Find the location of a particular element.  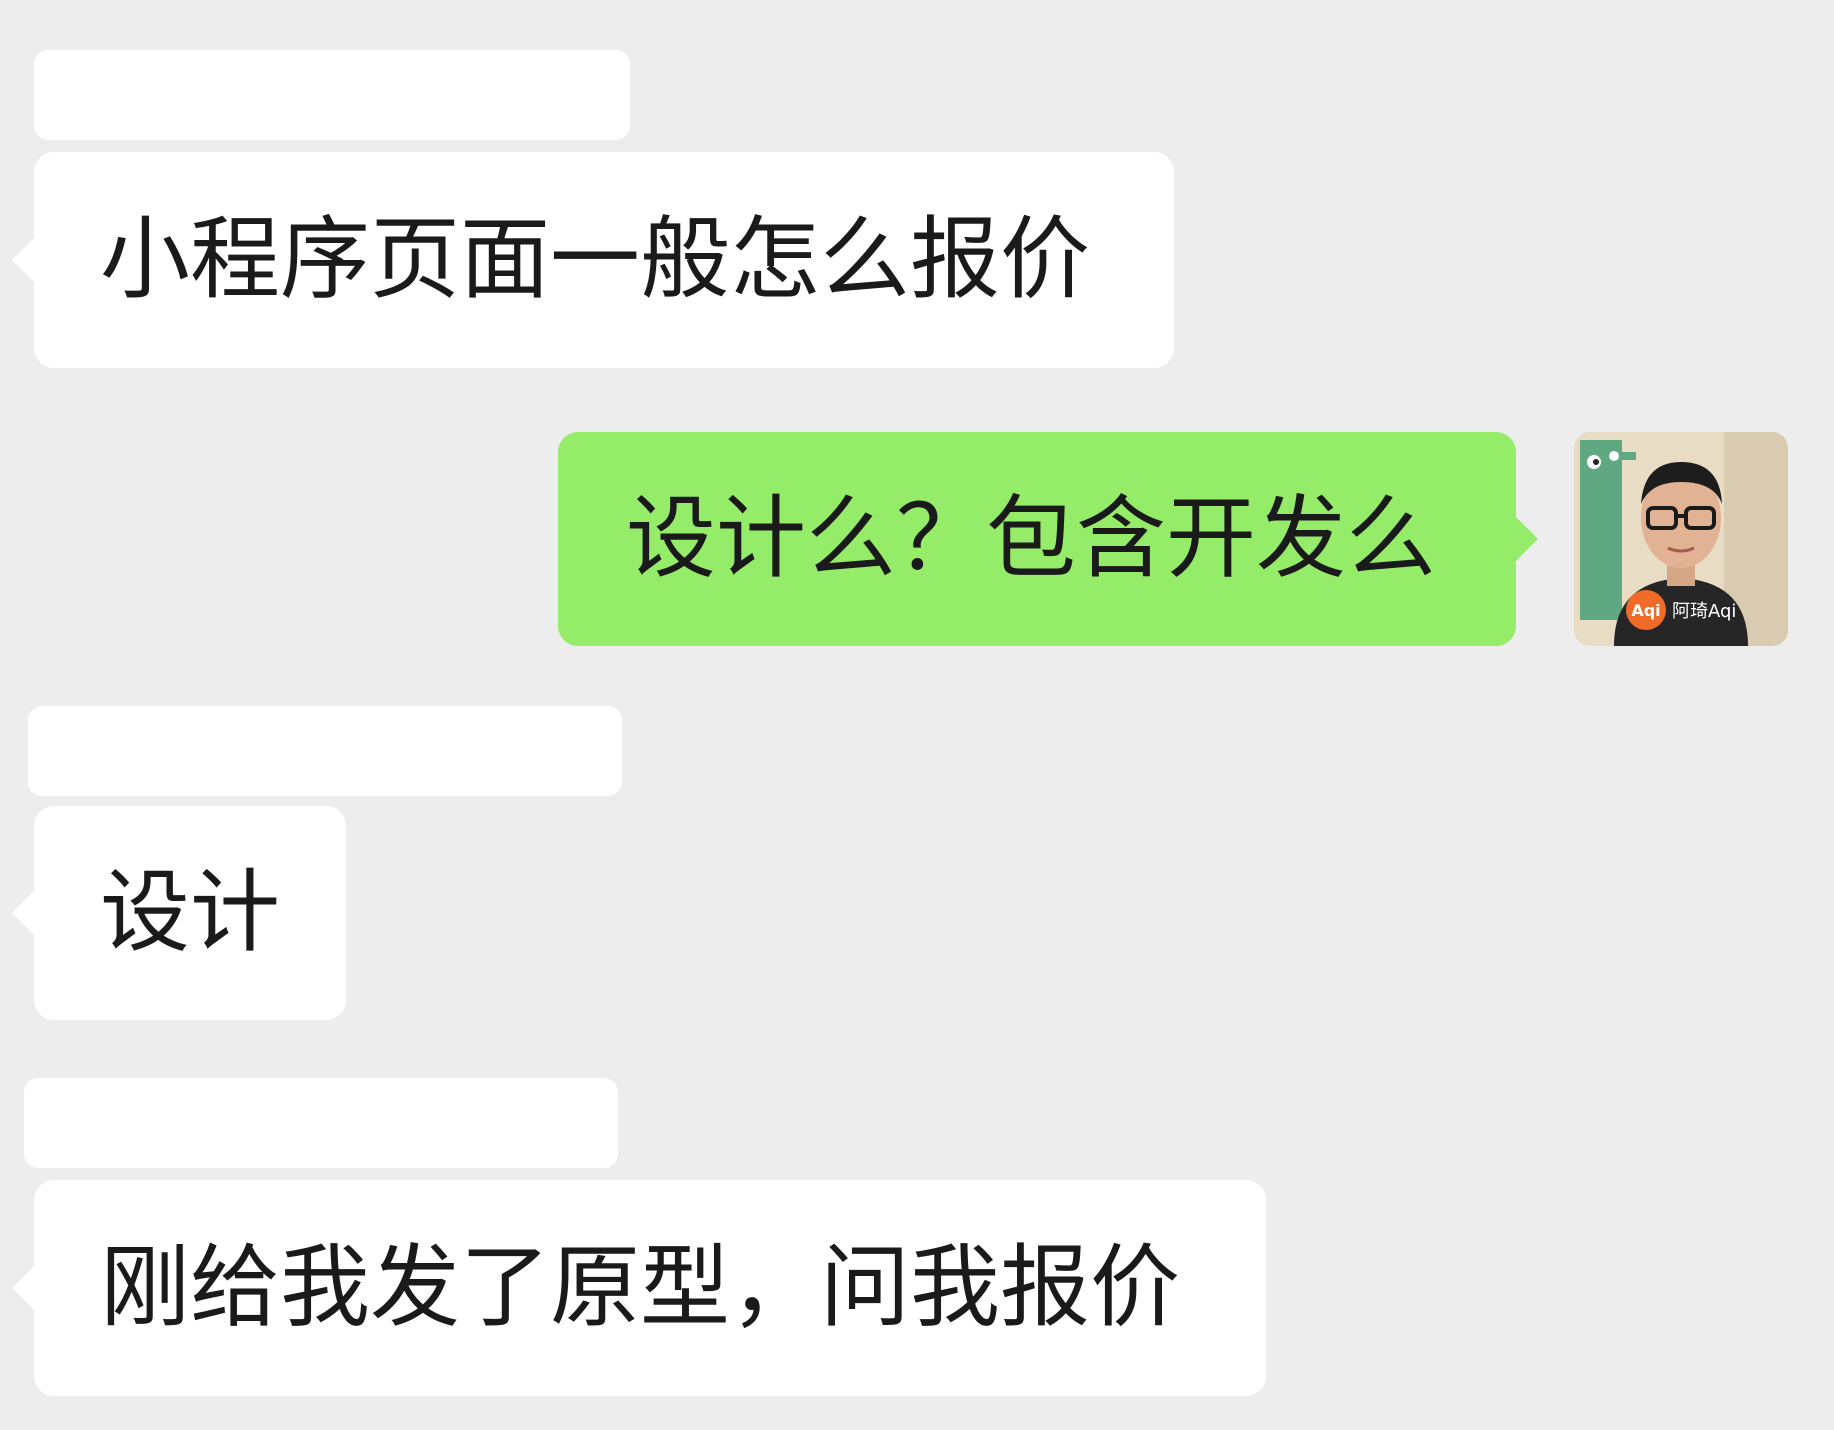

message-bubble-incoming: 刚给我发了原型，问我报价 is located at coordinates (639, 1288).